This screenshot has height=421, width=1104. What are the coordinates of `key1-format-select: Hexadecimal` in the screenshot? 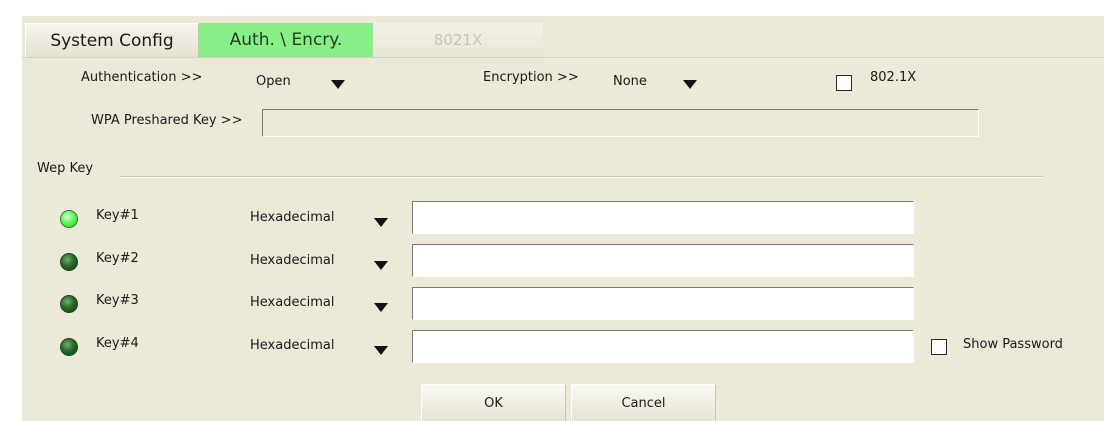 It's located at (321, 219).